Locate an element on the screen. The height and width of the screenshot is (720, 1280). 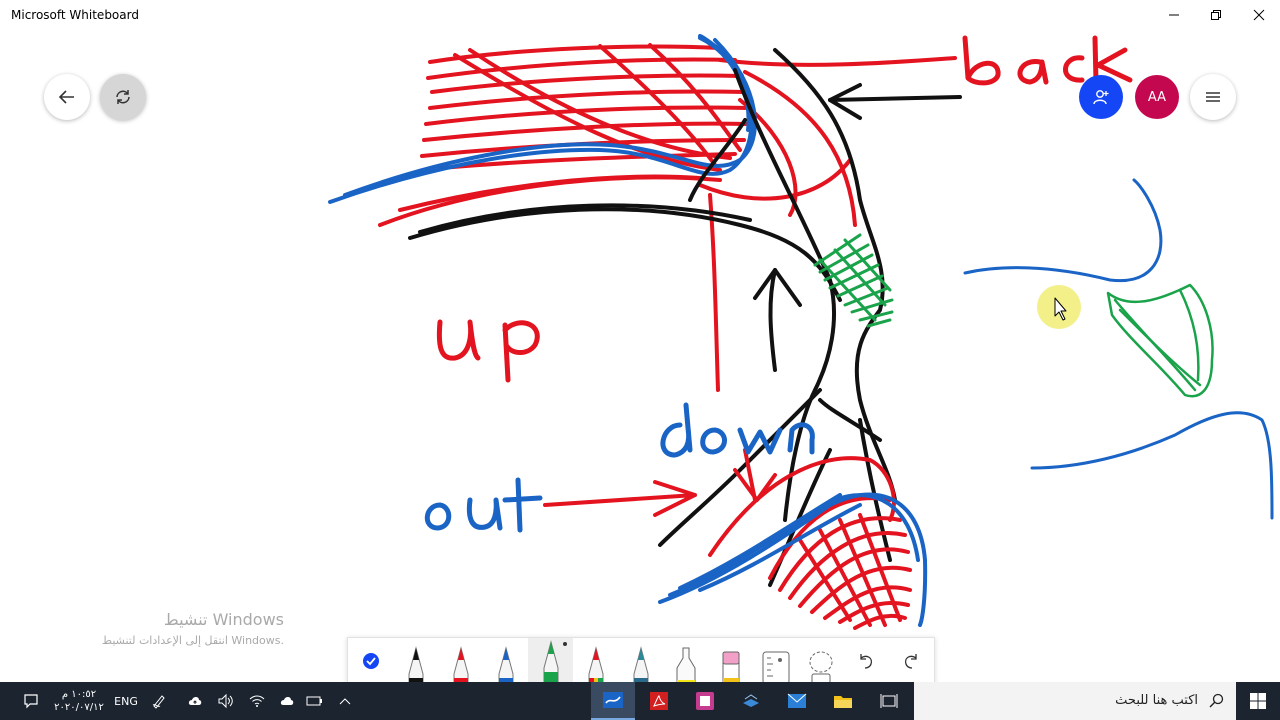
battery-button is located at coordinates (315, 701).